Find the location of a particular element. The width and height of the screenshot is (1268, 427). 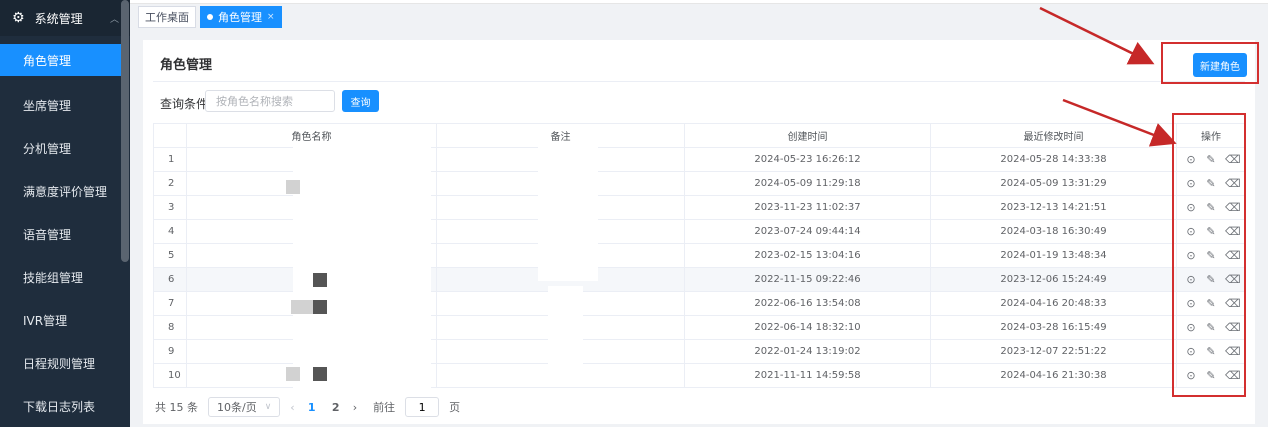

cell-idx: 1 is located at coordinates (170, 159).